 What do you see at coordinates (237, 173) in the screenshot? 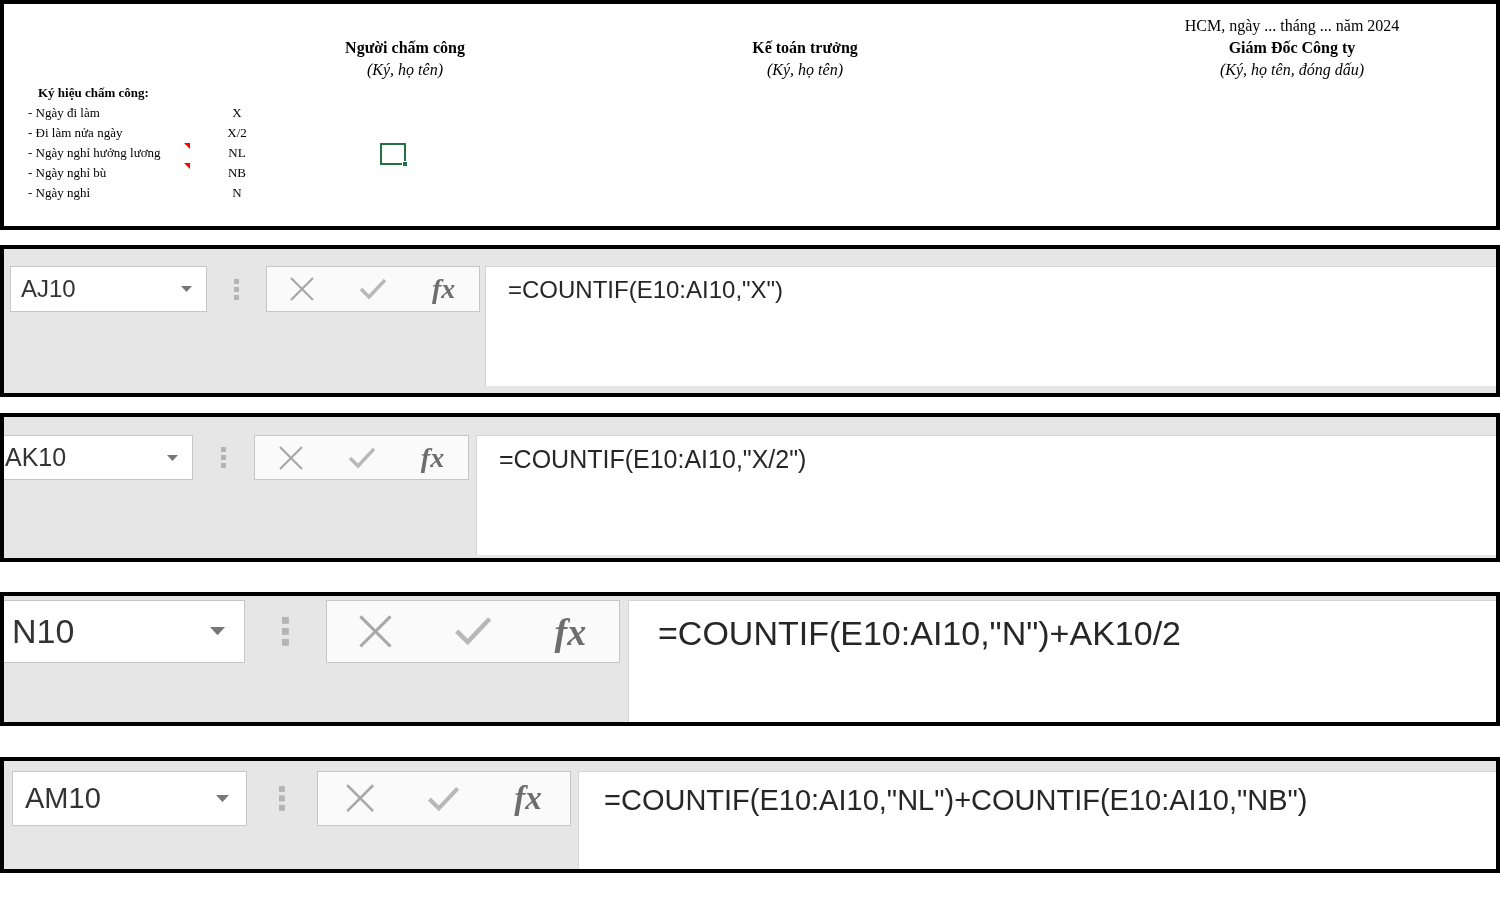
I see `legend-code: NB` at bounding box center [237, 173].